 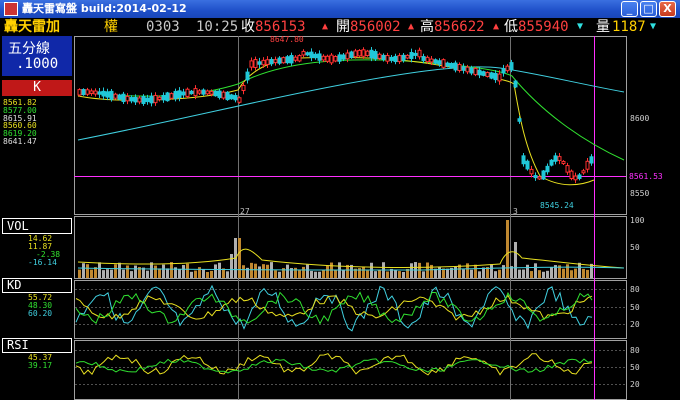 I want to click on rsi-tick: 50, so click(x=635, y=367).